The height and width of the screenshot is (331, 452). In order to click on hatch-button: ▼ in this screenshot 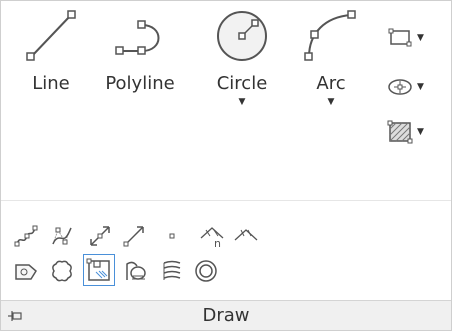, I will do `click(405, 132)`.